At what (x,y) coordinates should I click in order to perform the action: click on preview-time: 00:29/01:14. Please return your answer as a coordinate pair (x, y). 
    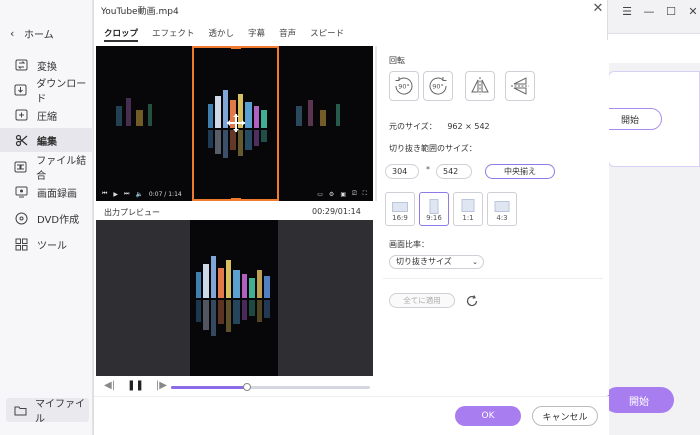
    Looking at the image, I should click on (336, 211).